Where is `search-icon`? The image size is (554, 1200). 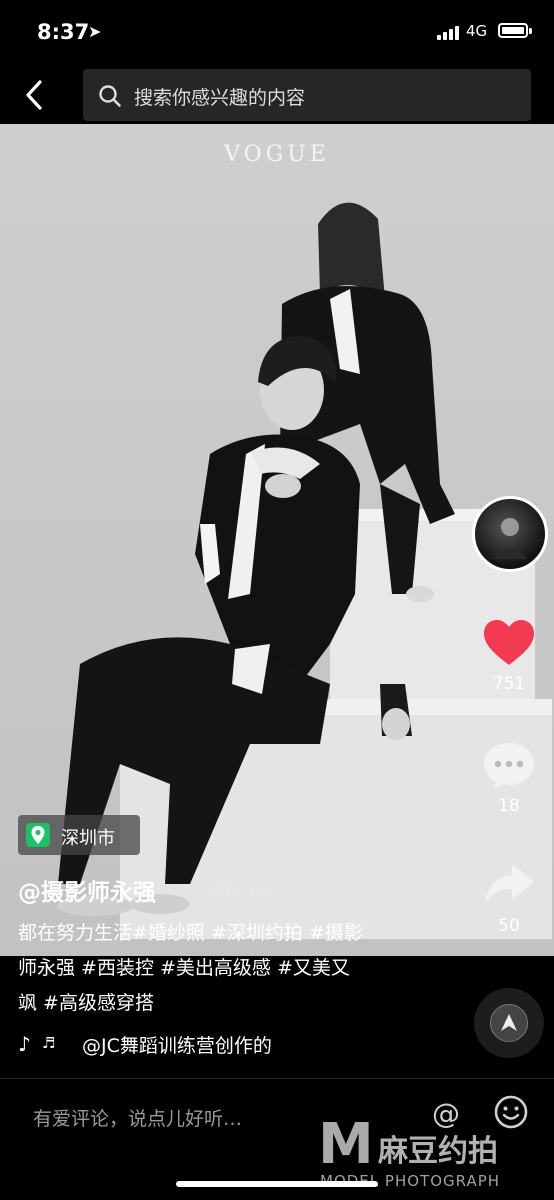 search-icon is located at coordinates (110, 96).